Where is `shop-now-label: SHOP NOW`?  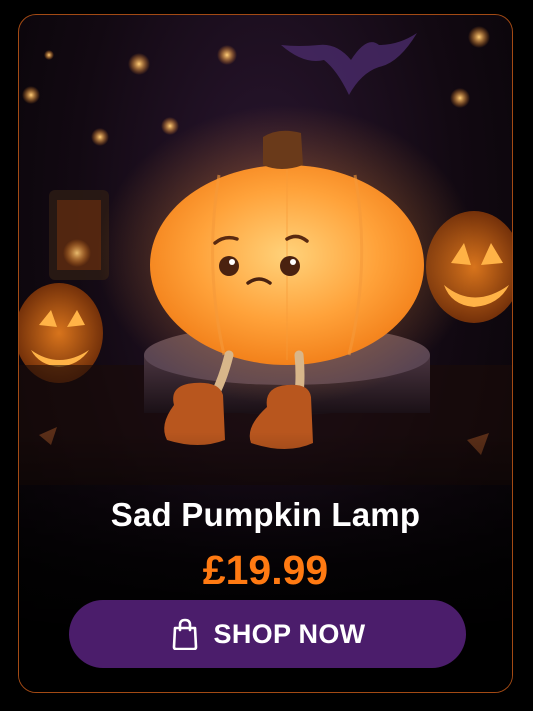 shop-now-label: SHOP NOW is located at coordinates (289, 633).